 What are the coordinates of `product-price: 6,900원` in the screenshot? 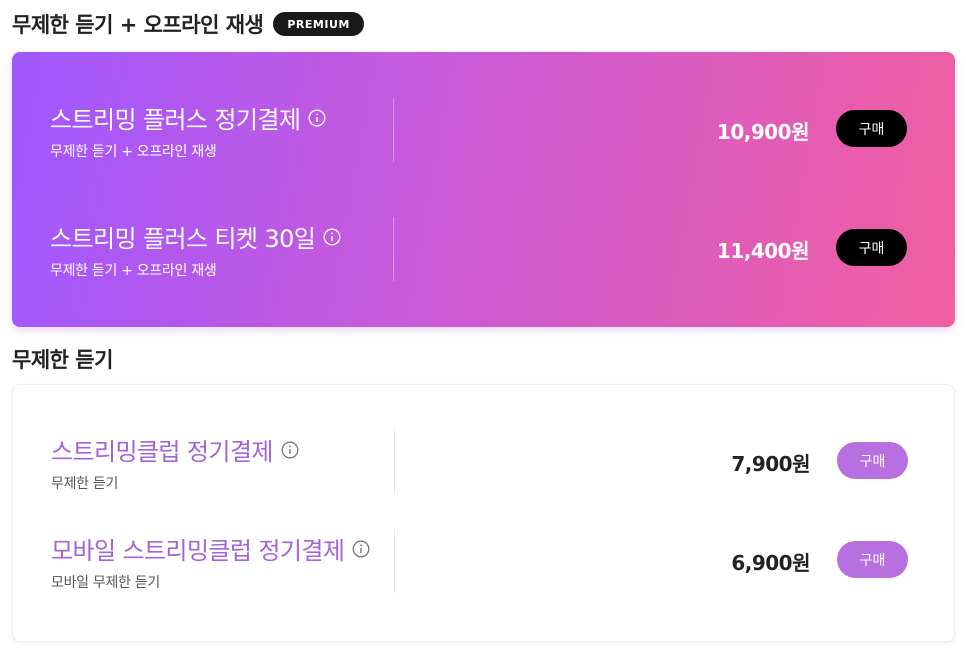 It's located at (770, 563).